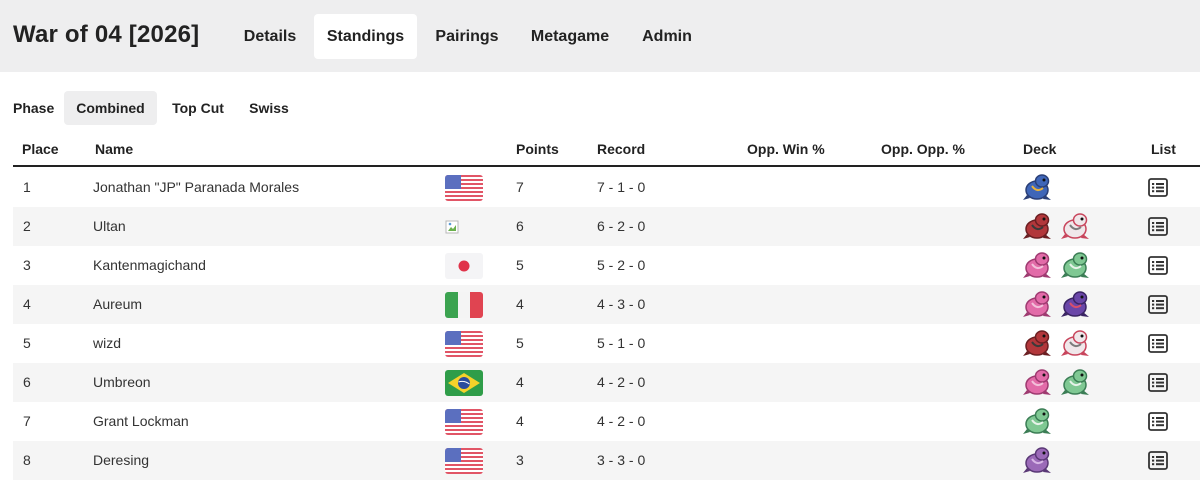 This screenshot has width=1200, height=480. Describe the element at coordinates (198, 108) in the screenshot. I see `phase-top-cut-button: Top Cut` at that location.